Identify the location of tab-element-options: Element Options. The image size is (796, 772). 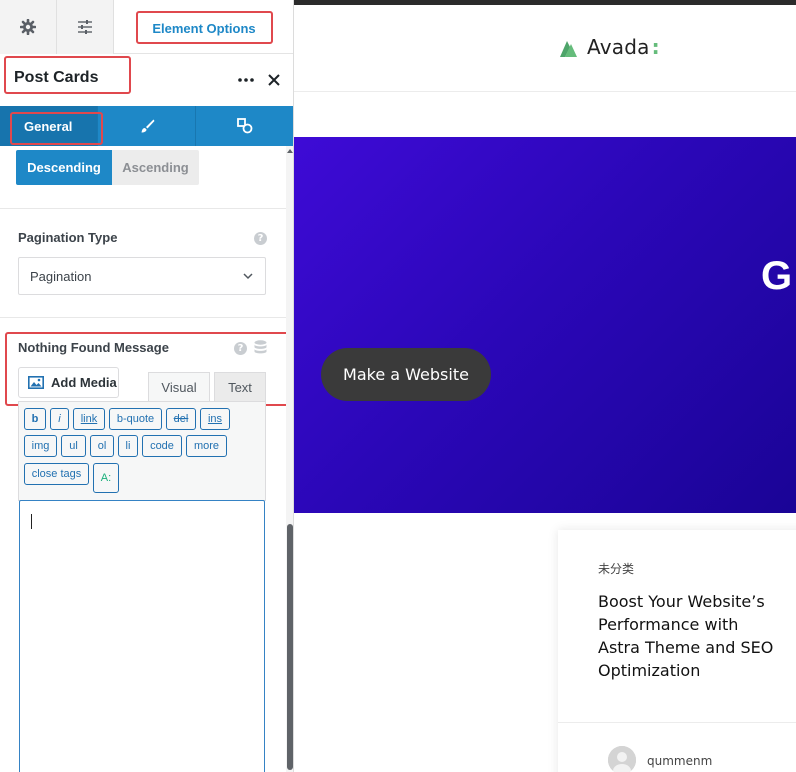
(204, 28).